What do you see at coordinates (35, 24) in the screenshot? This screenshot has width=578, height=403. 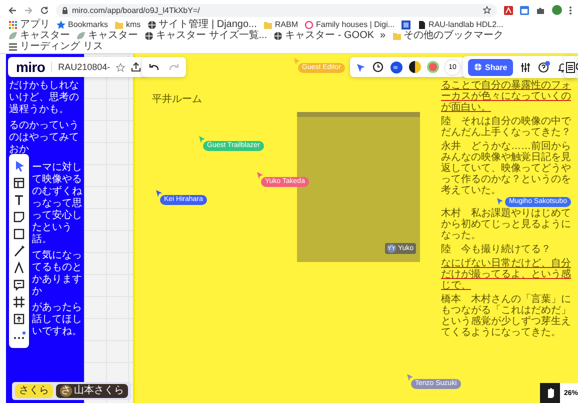 I see `bookmark-label: アプリ` at bounding box center [35, 24].